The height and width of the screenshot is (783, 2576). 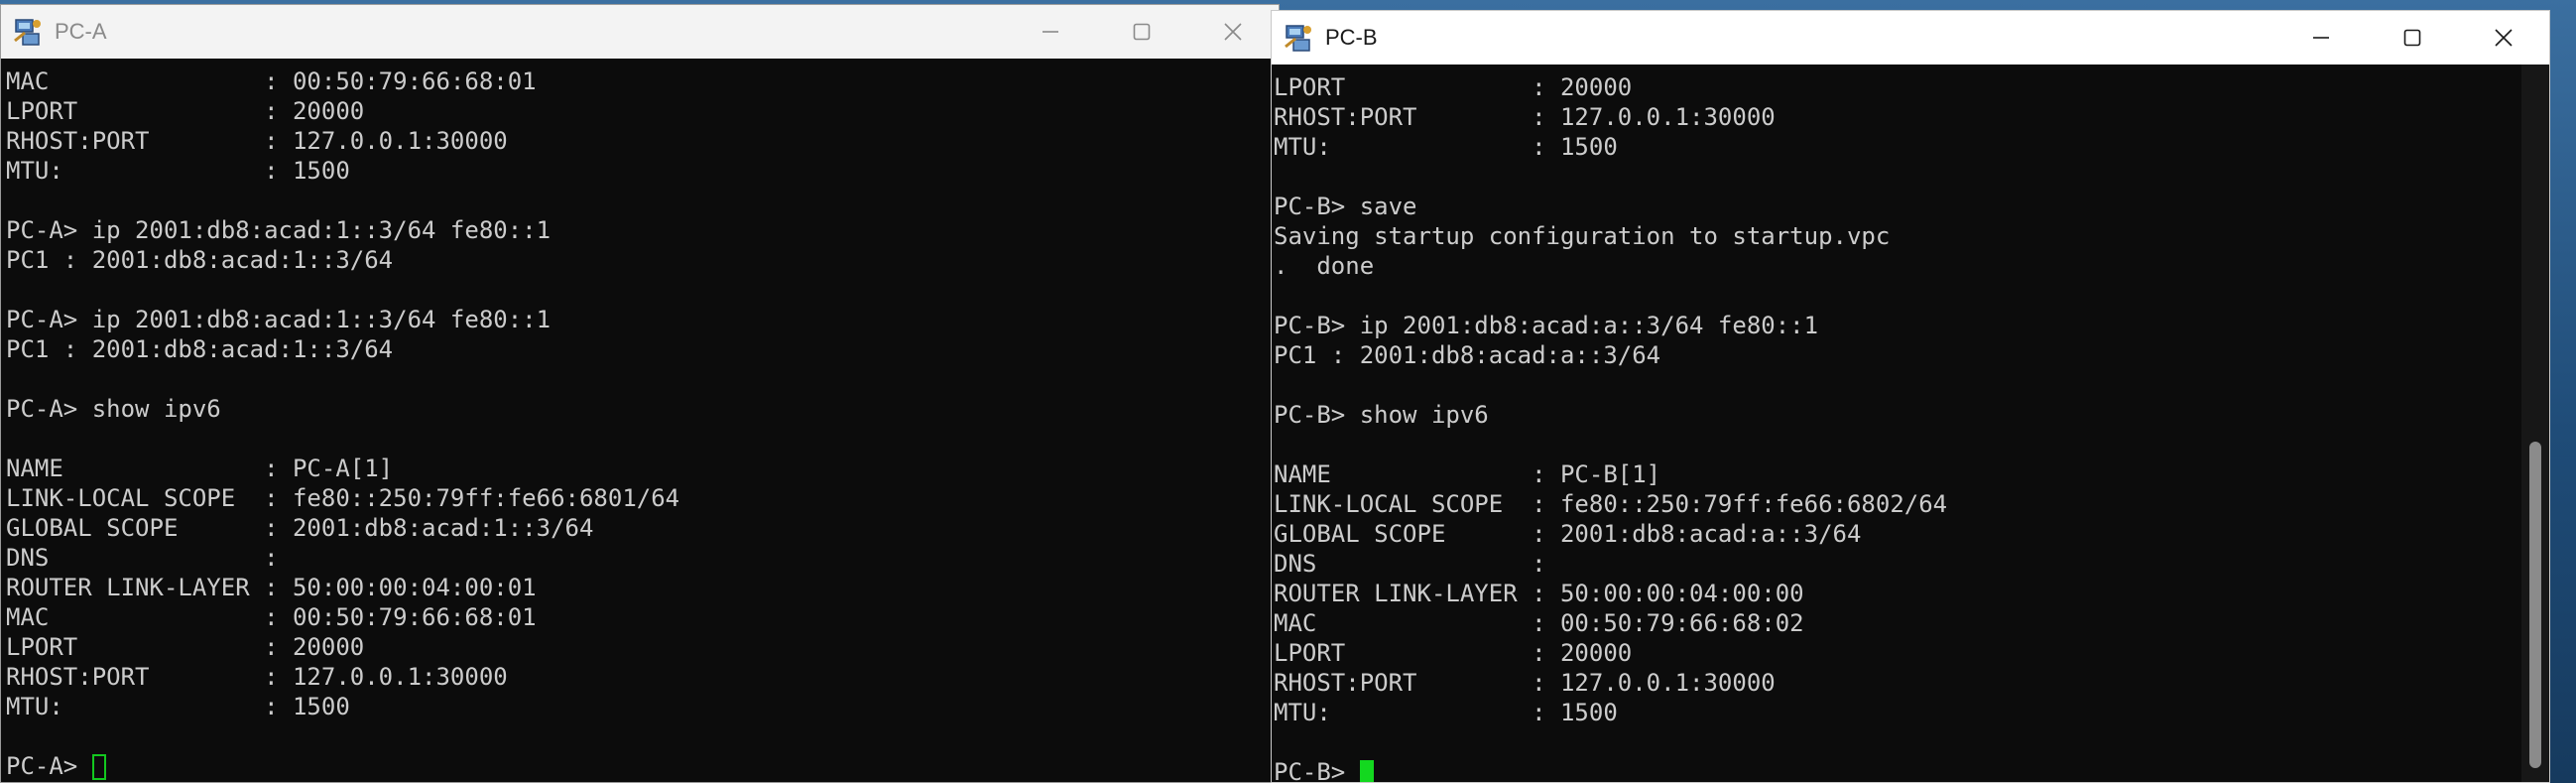 I want to click on pc-b-window-title: PC-B, so click(x=1351, y=38).